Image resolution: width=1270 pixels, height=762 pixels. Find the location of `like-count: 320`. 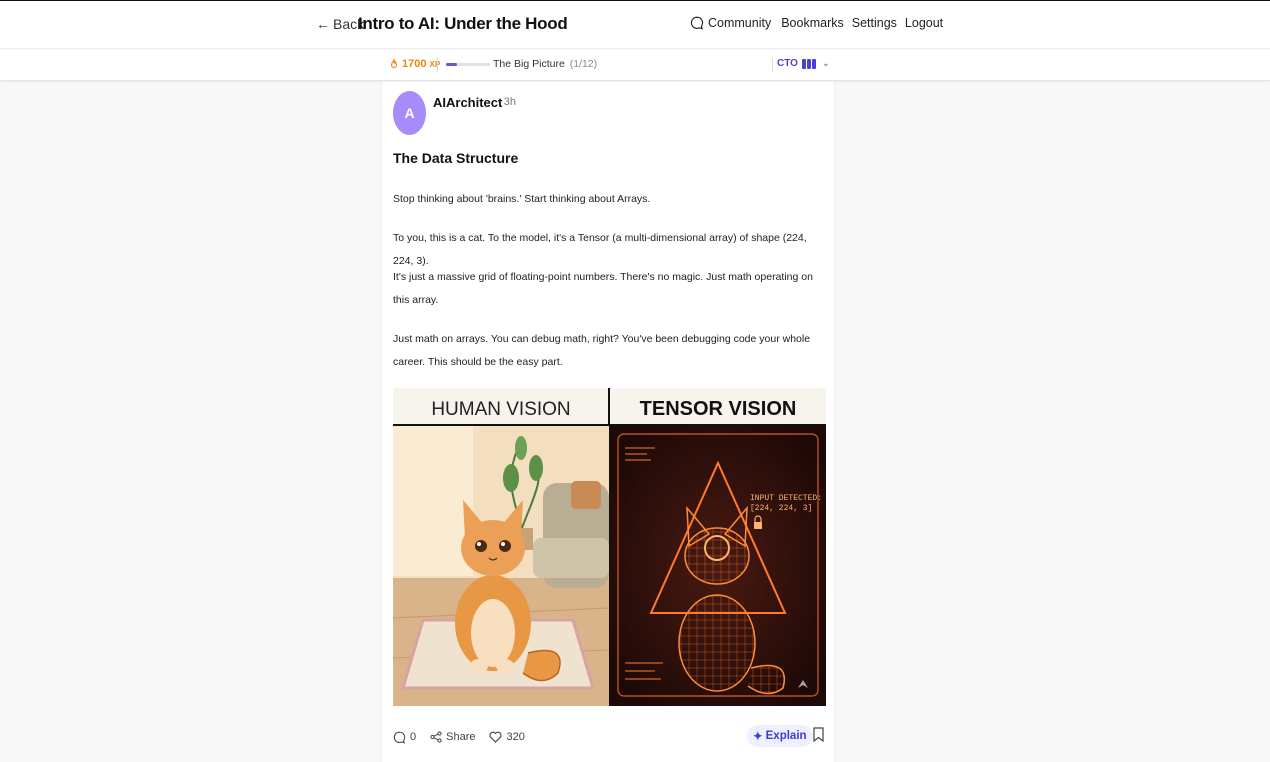

like-count: 320 is located at coordinates (515, 737).